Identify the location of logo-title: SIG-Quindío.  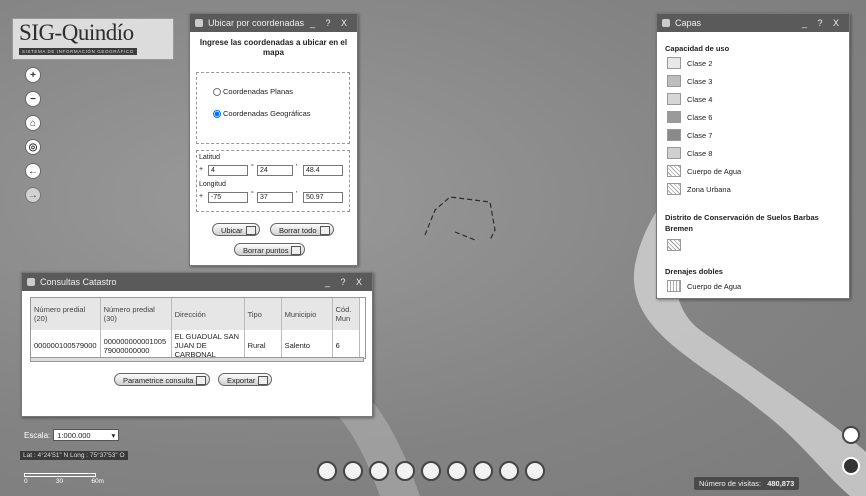
(76, 32).